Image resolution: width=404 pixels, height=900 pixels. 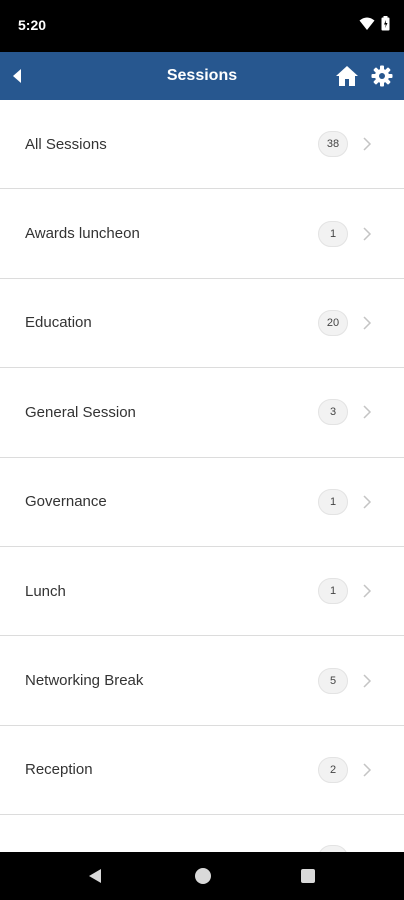 I want to click on count-badge: 2, so click(x=333, y=769).